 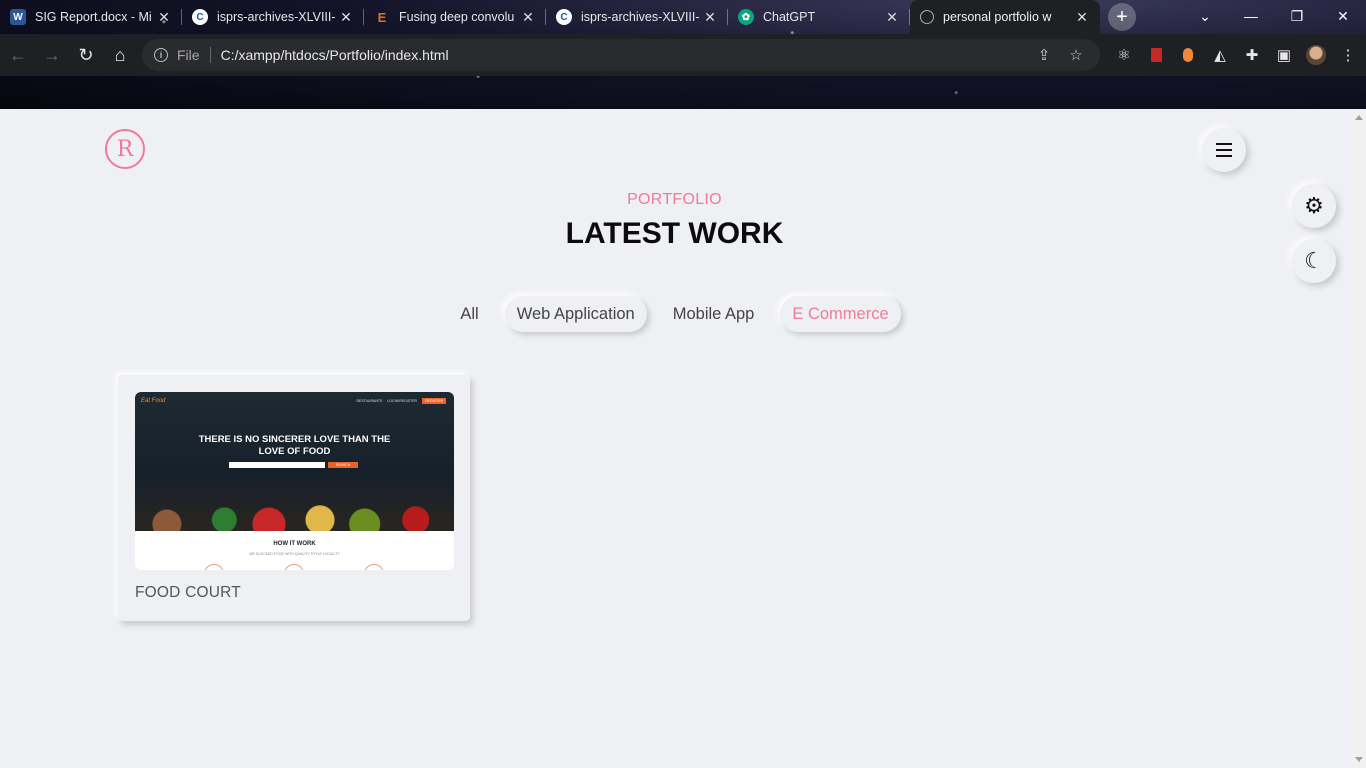 I want to click on more-menu-icon: ⋮, so click(x=1348, y=55).